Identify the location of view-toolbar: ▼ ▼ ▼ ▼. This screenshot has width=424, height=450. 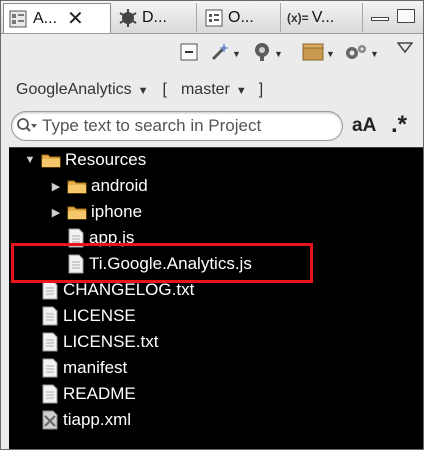
(212, 54).